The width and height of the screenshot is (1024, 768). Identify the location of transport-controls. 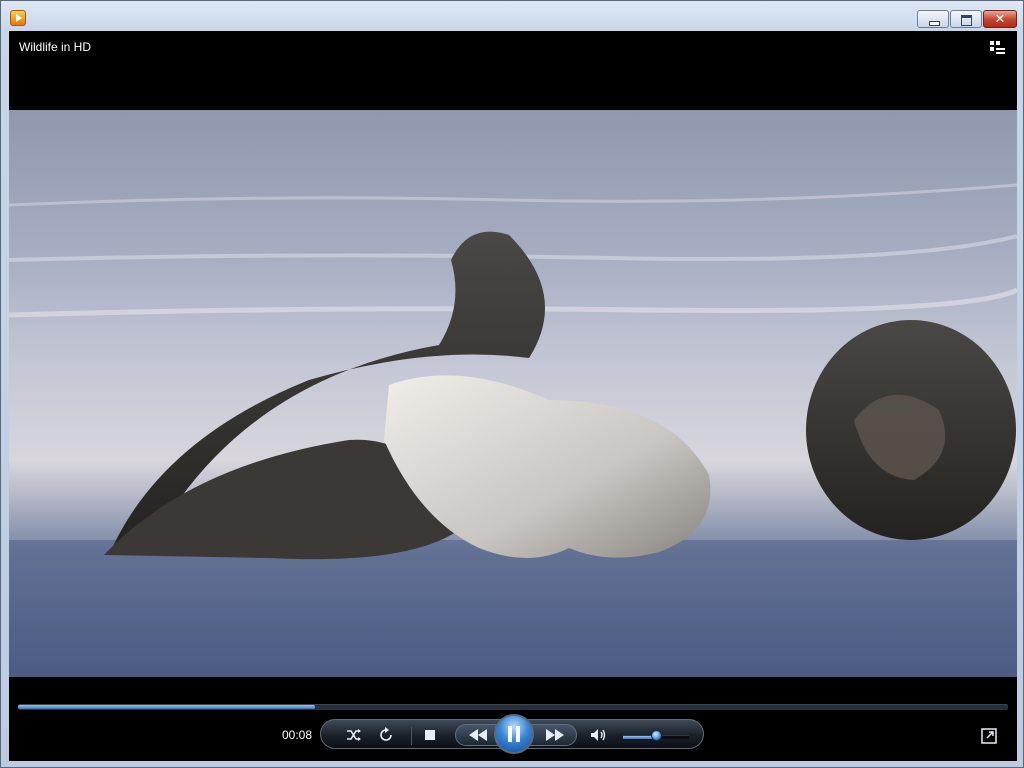
(512, 734).